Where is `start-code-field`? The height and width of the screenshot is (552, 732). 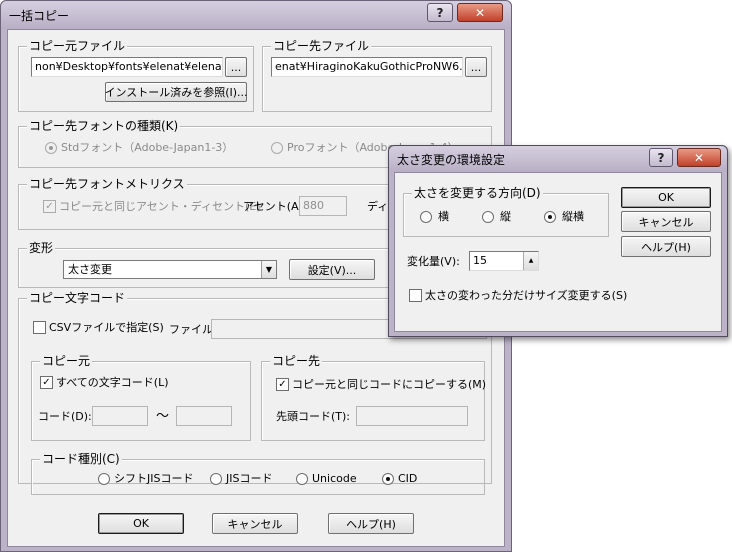
start-code-field is located at coordinates (412, 416).